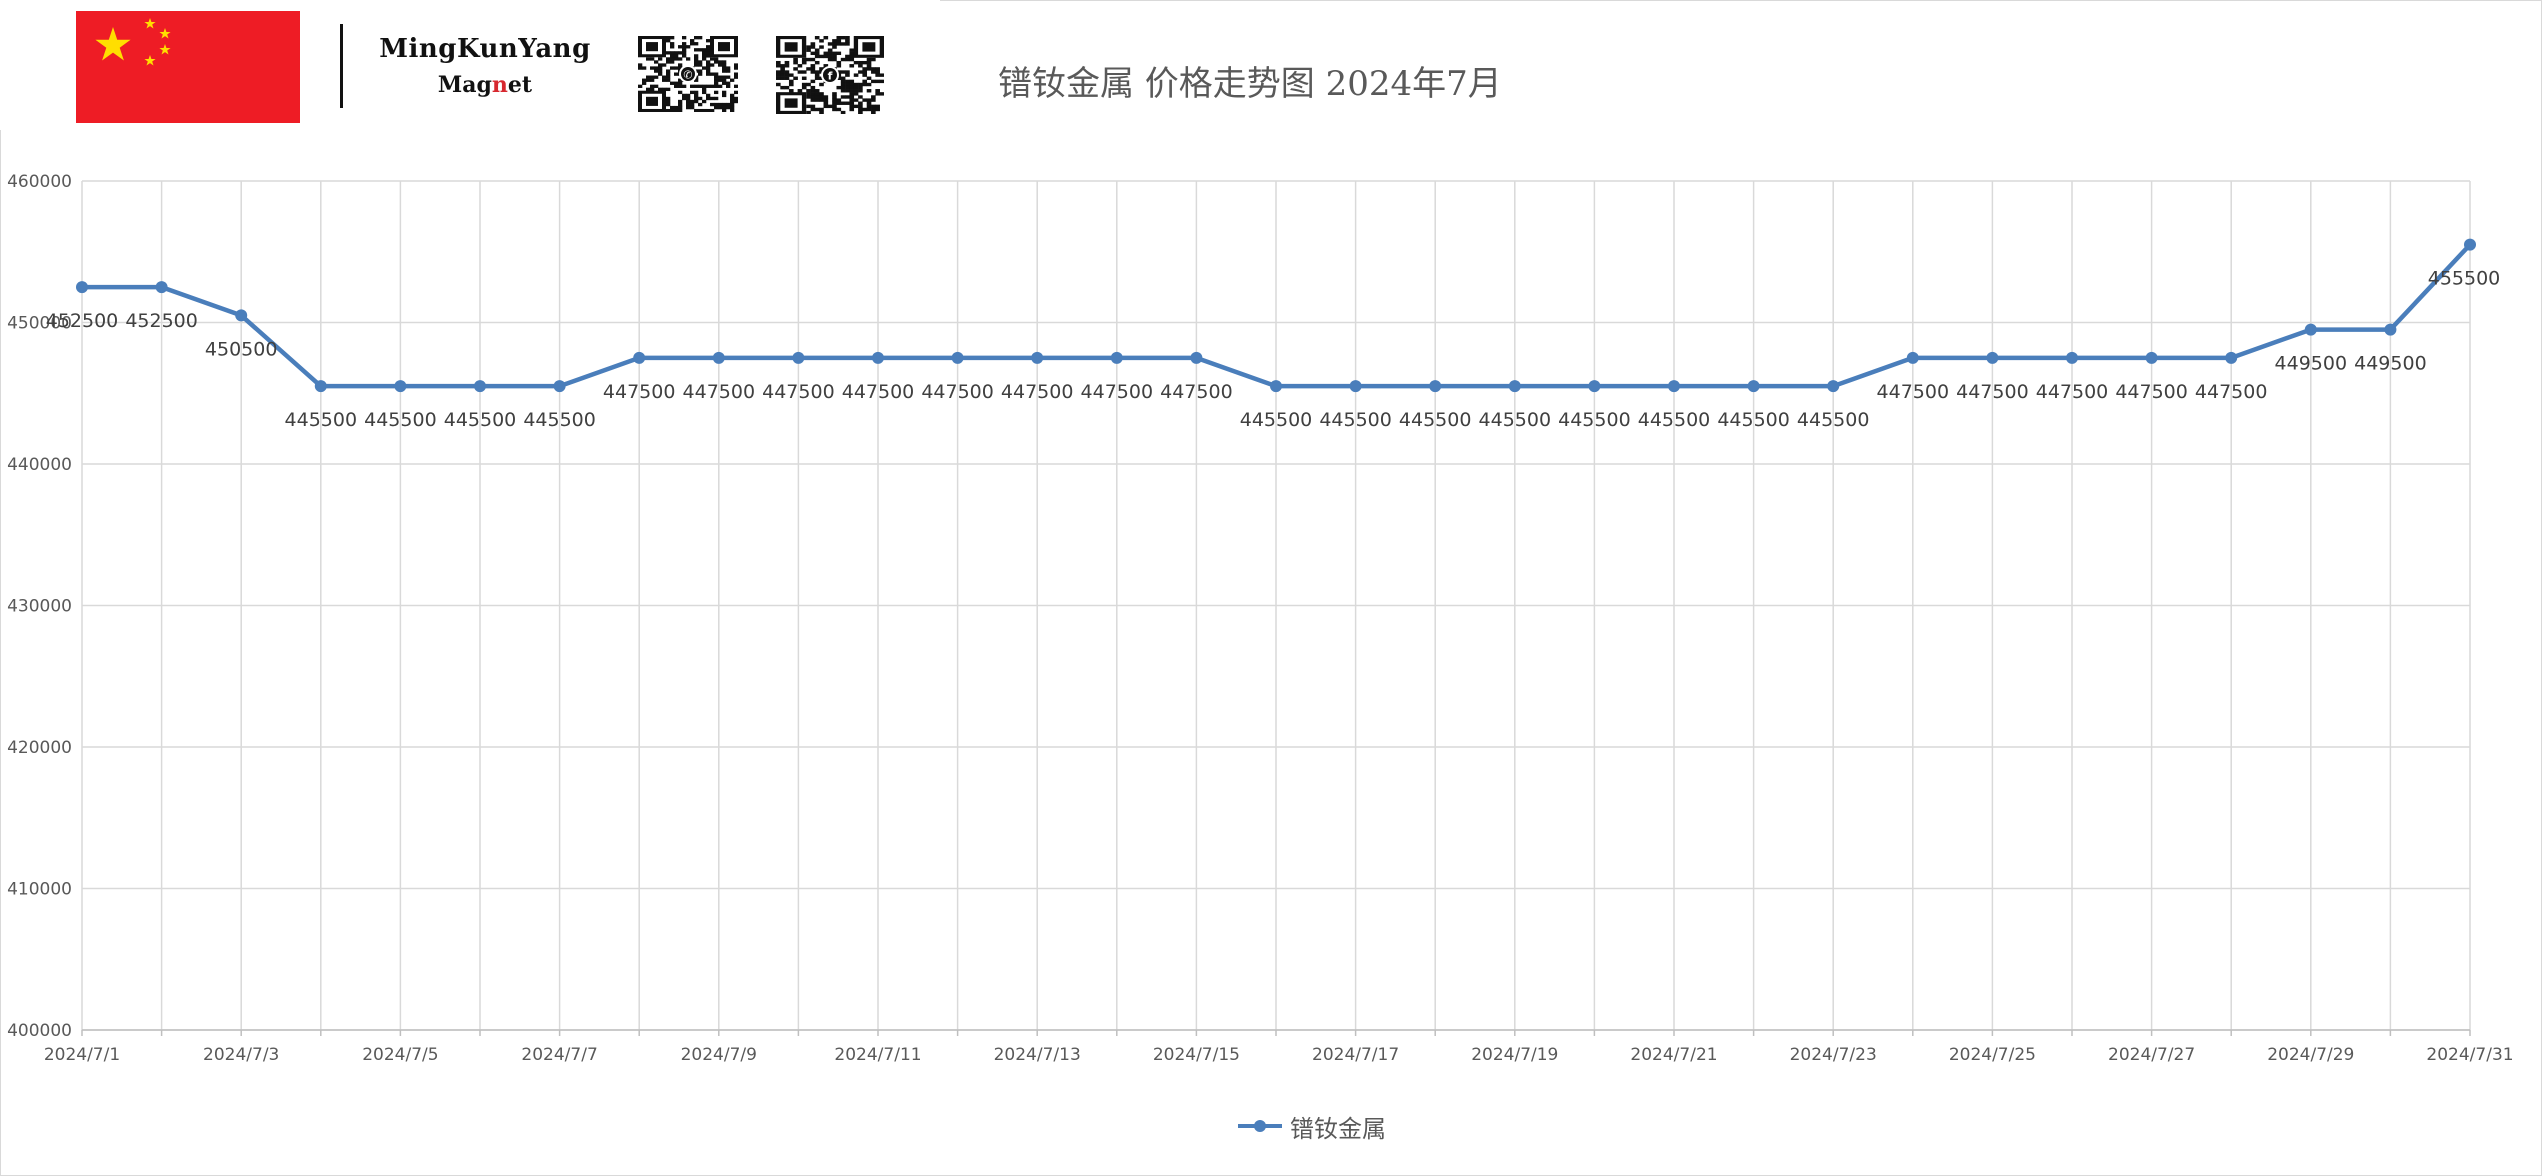 The width and height of the screenshot is (2542, 1176). Describe the element at coordinates (400, 1055) in the screenshot. I see `x-tick-label: 2024/7/5` at that location.